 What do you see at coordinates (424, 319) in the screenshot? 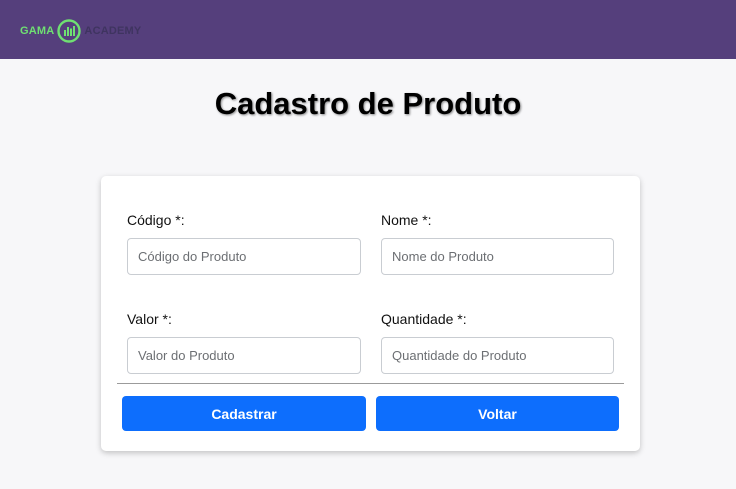
I see `quantidade-label: Quantidade *:` at bounding box center [424, 319].